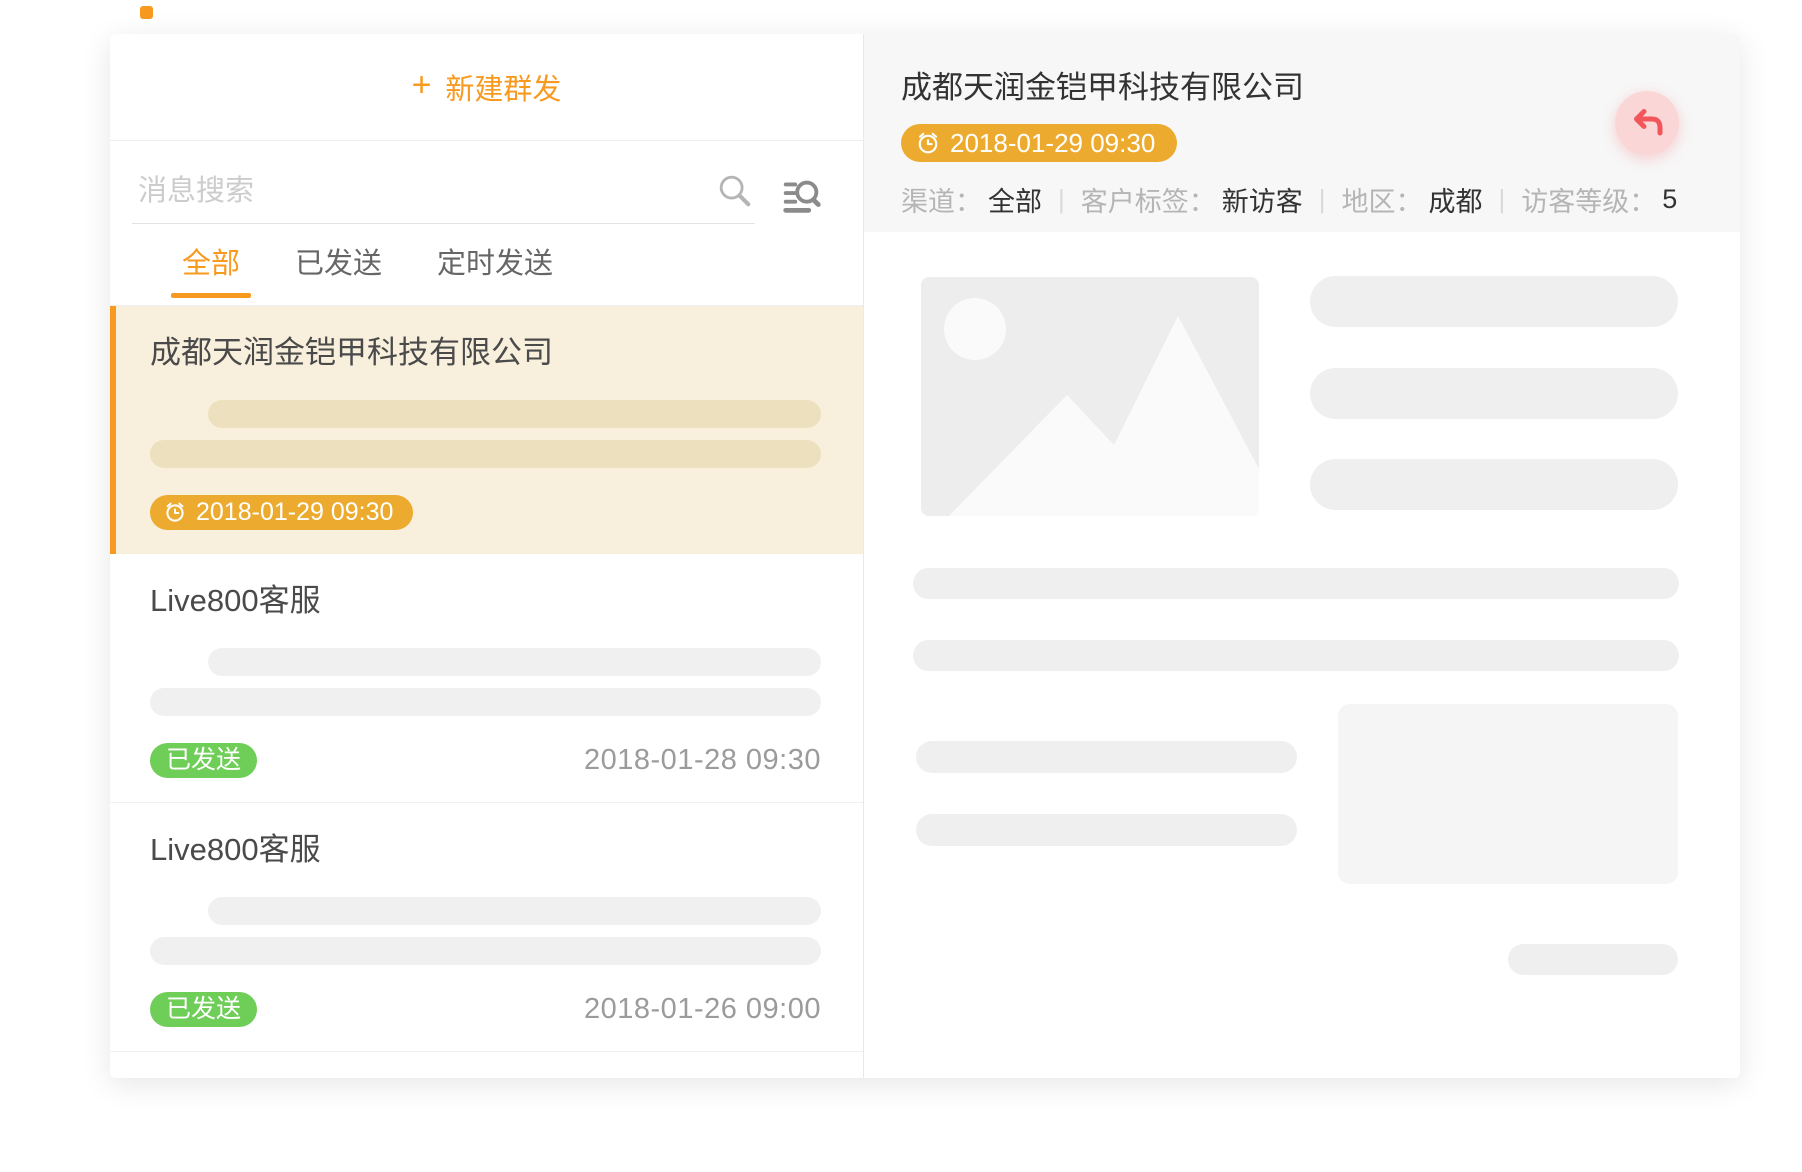  What do you see at coordinates (1148, 202) in the screenshot?
I see `meta-label: 客户标签：` at bounding box center [1148, 202].